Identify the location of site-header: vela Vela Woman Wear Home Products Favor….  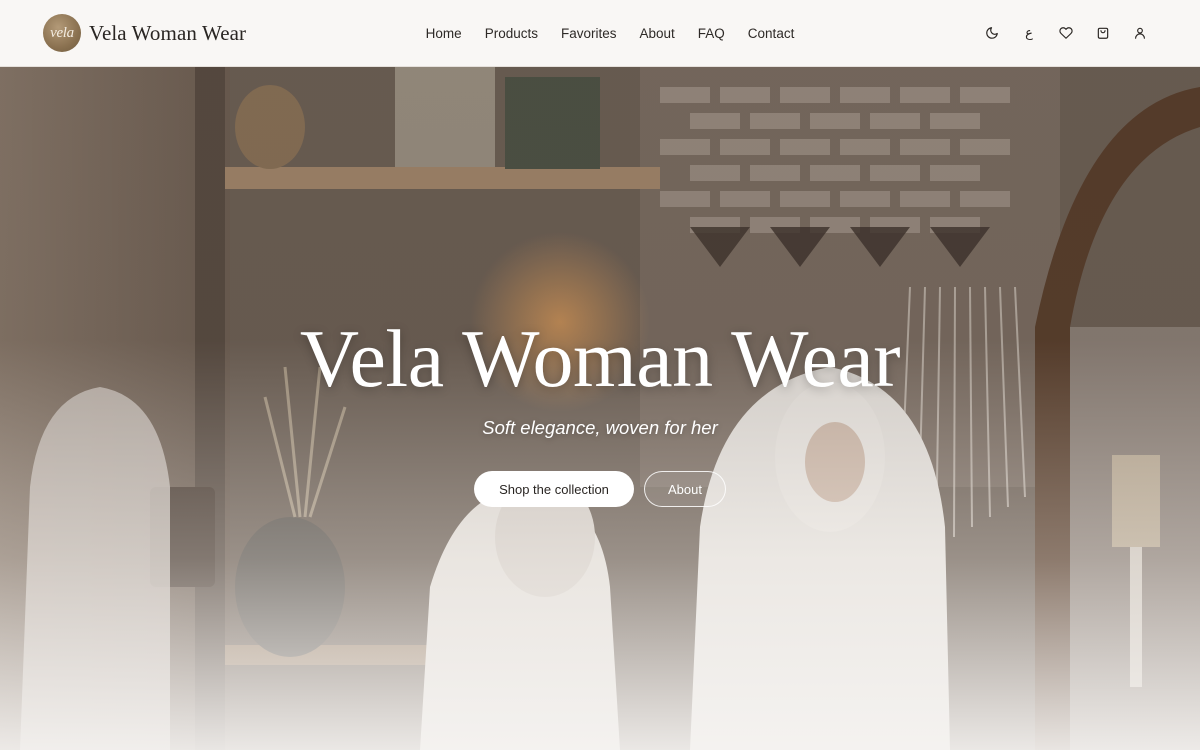
(600, 33).